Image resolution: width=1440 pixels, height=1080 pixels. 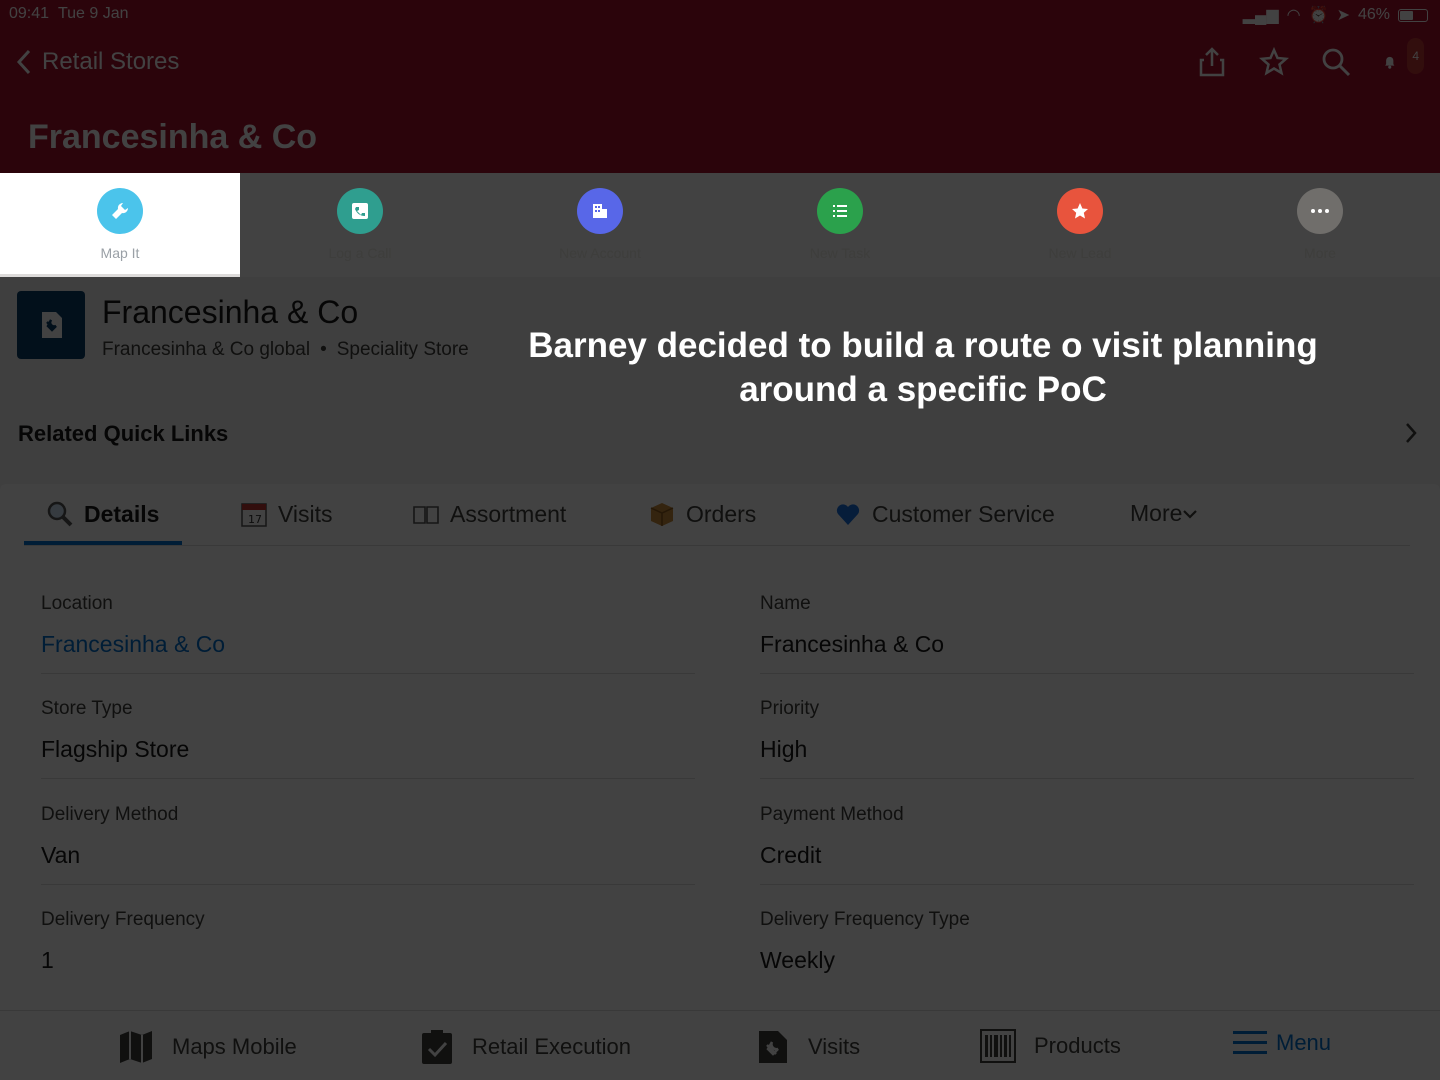 What do you see at coordinates (1080, 253) in the screenshot?
I see `action-label: New Lead` at bounding box center [1080, 253].